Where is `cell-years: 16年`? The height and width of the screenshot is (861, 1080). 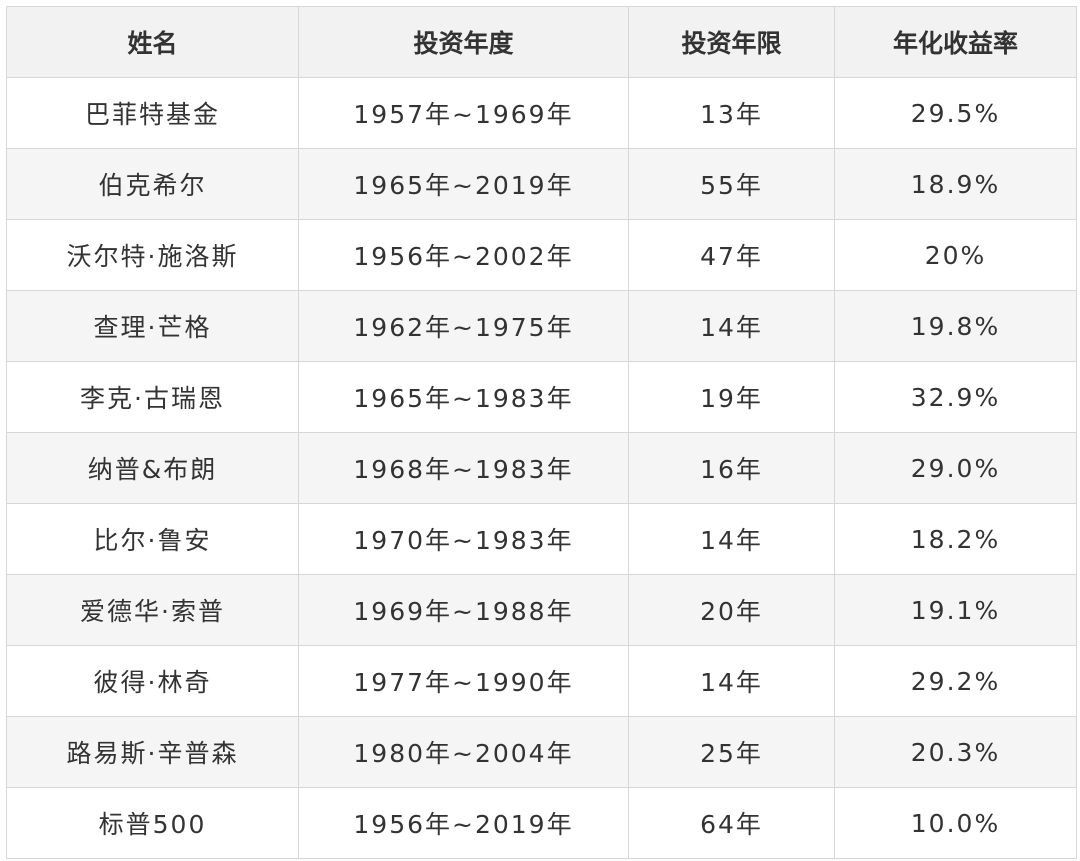 cell-years: 16年 is located at coordinates (731, 468).